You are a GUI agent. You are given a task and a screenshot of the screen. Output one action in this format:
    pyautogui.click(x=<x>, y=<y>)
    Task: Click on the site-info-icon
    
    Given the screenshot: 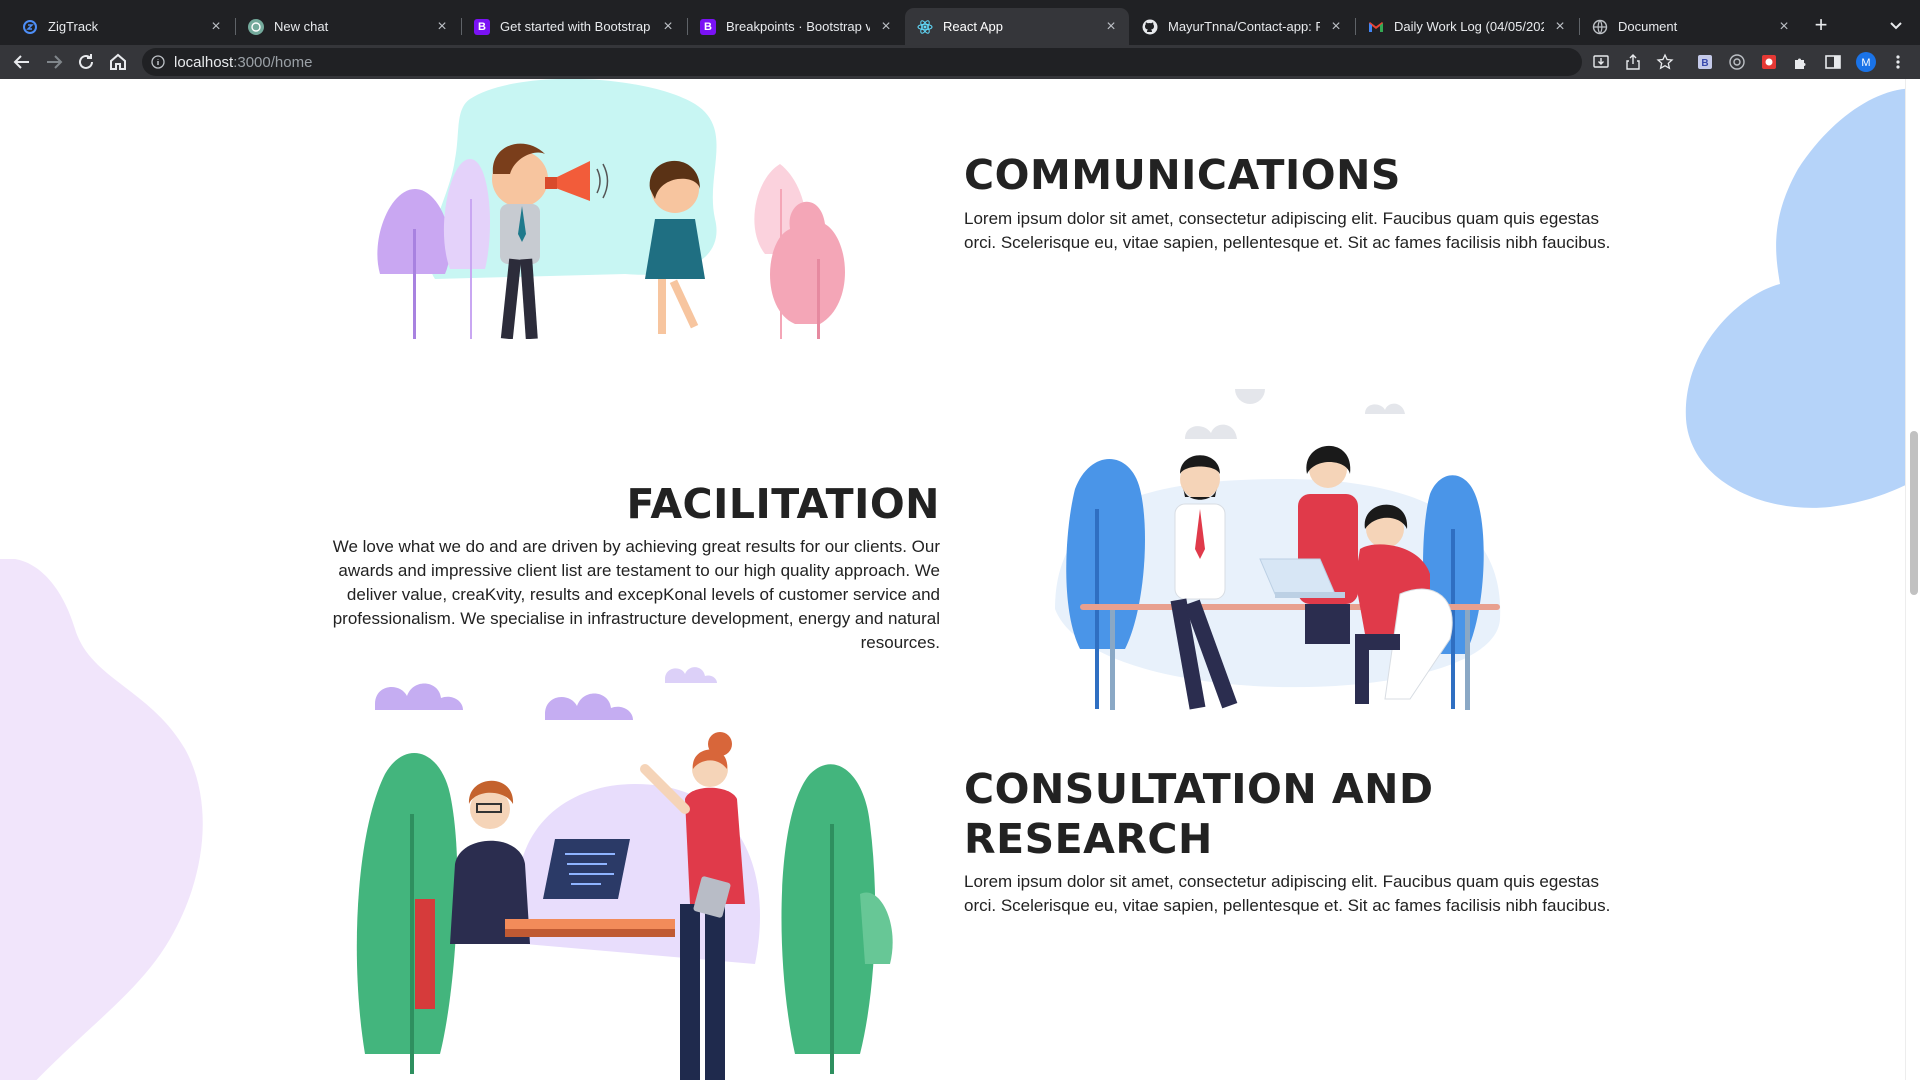 What is the action you would take?
    pyautogui.click(x=158, y=62)
    